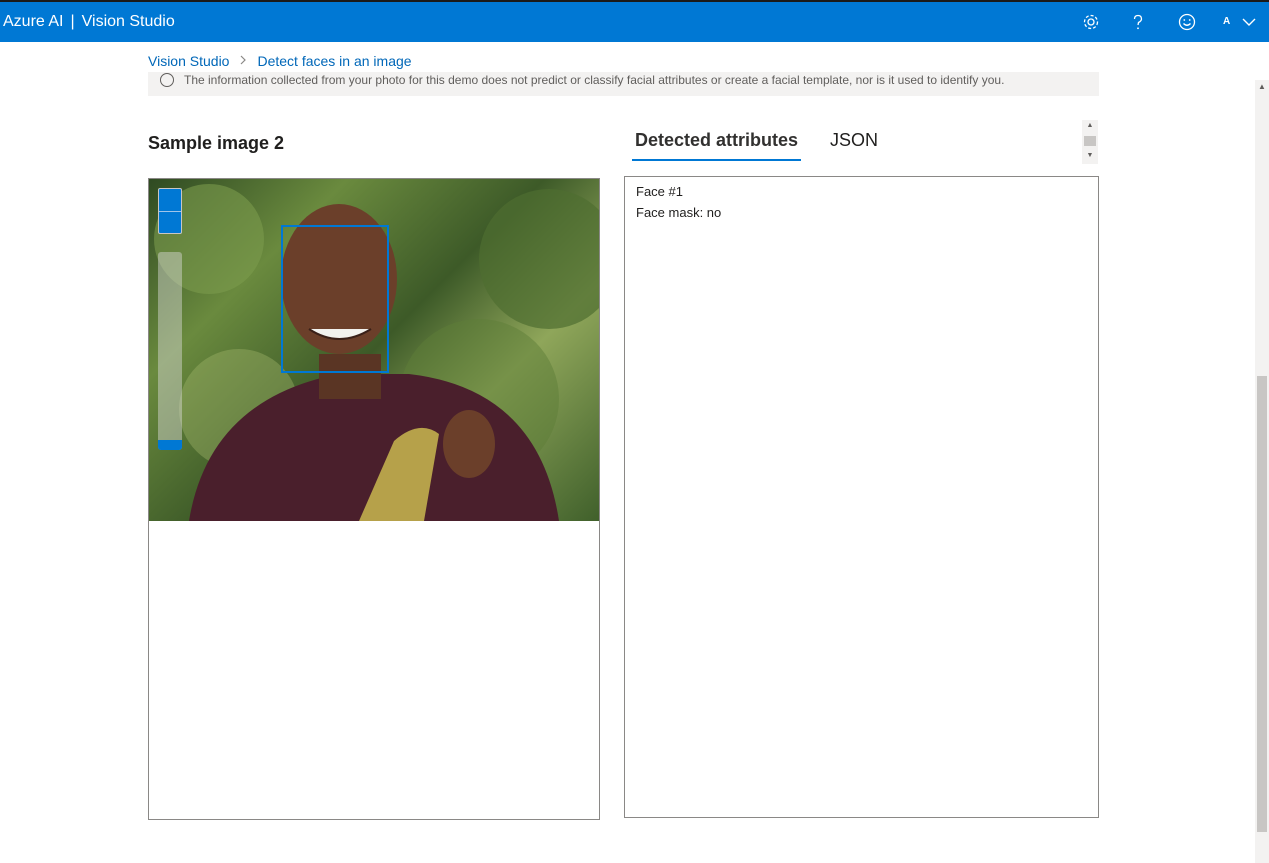 This screenshot has width=1269, height=863. Describe the element at coordinates (1138, 22) in the screenshot. I see `help-icon` at that location.